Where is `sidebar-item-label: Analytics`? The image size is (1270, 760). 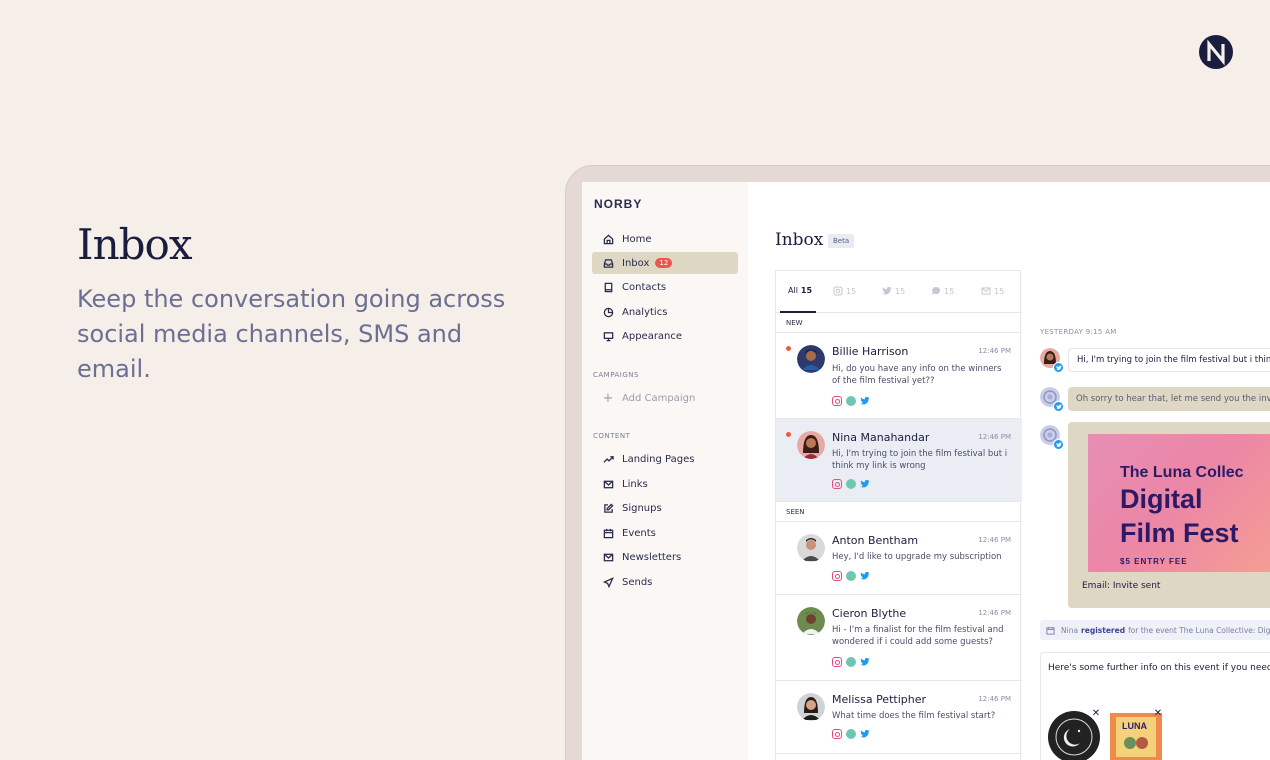
sidebar-item-label: Analytics is located at coordinates (645, 312).